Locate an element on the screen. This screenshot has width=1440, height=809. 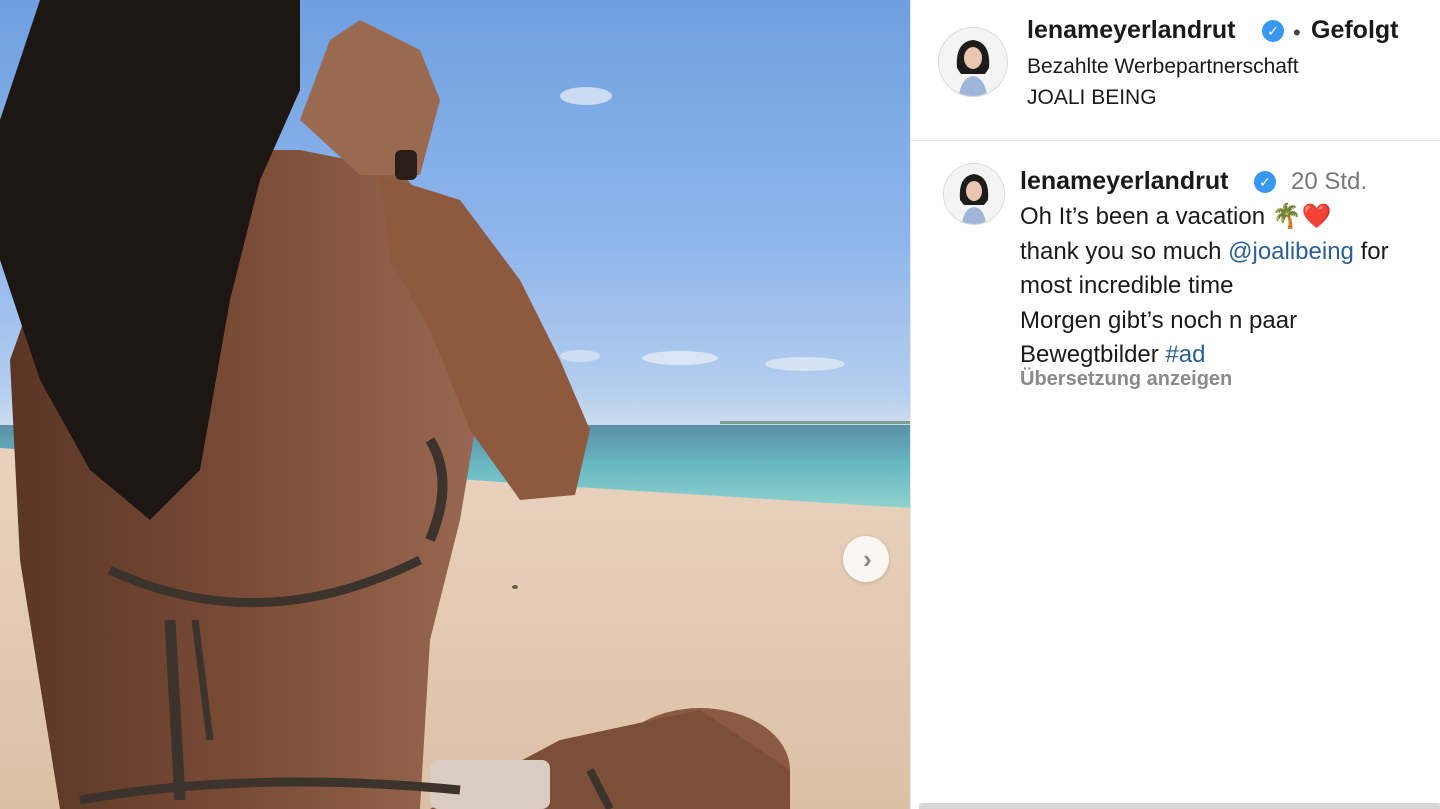
paid-partnership-label: Bezahlte Werbepartnerschaft is located at coordinates (1163, 67).